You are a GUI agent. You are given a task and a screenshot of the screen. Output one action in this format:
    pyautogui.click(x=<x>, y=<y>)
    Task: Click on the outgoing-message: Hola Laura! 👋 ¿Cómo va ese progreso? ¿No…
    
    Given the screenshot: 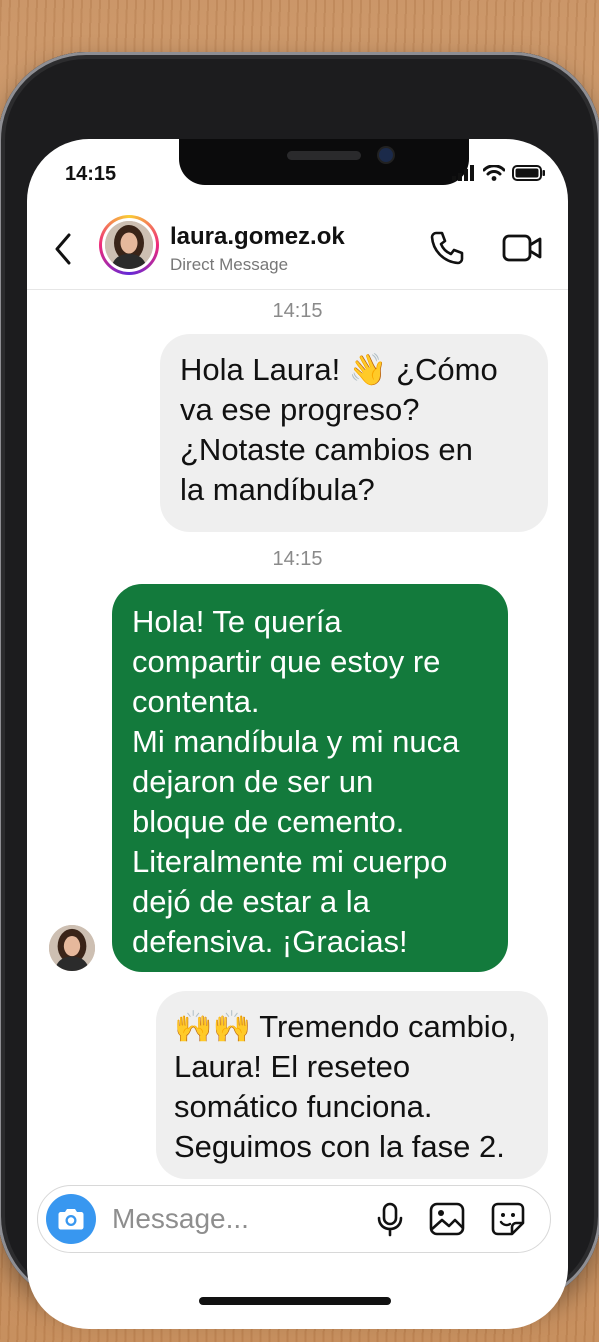 What is the action you would take?
    pyautogui.click(x=354, y=433)
    